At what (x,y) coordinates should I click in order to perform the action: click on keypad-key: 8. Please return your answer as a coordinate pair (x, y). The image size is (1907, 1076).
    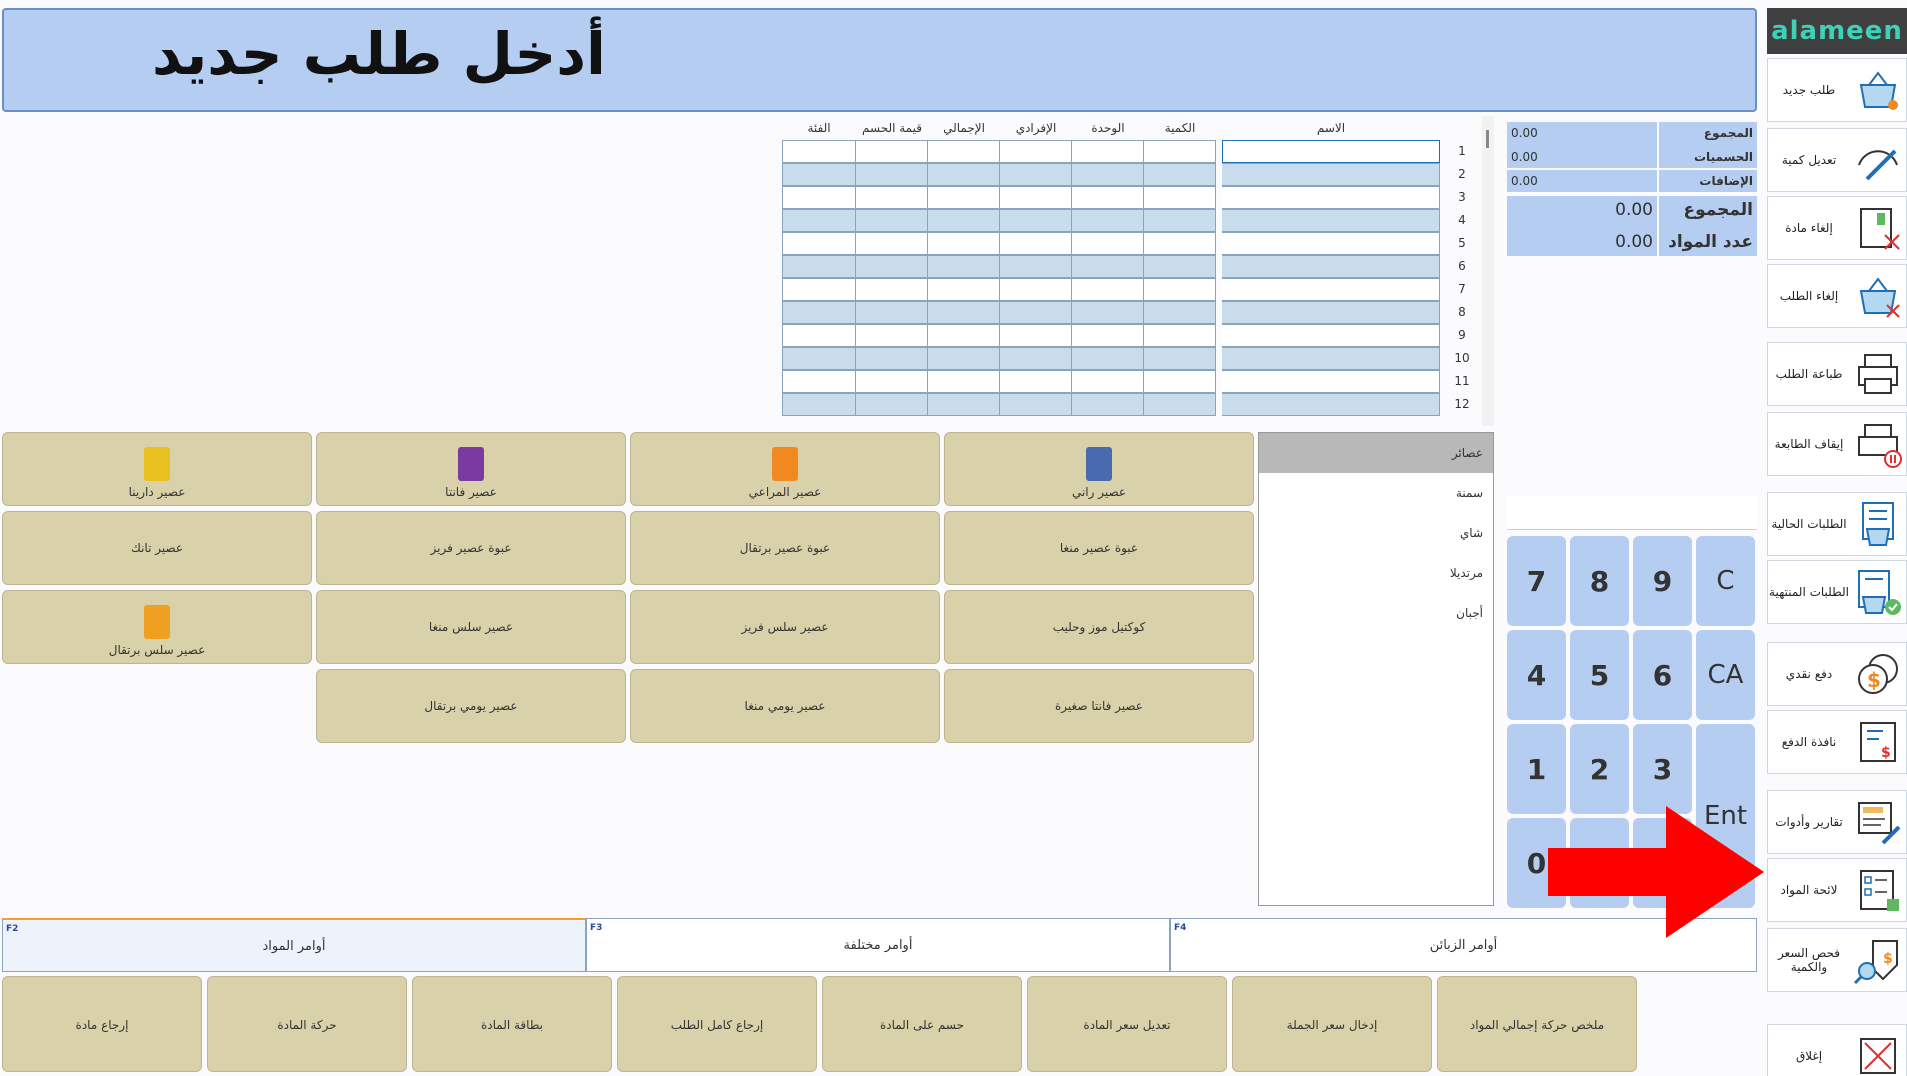
    Looking at the image, I should click on (1599, 581).